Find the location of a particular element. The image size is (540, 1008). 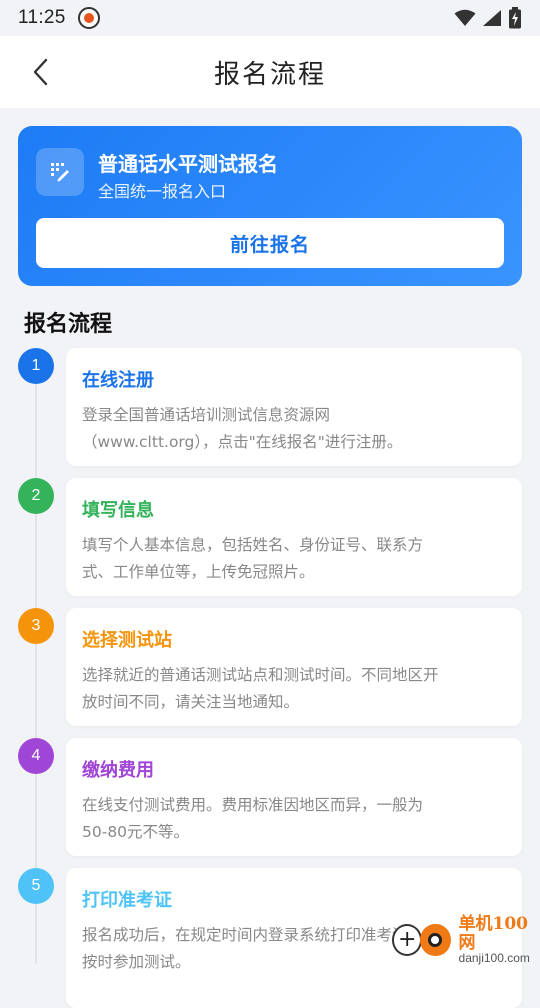

step-card-pay-fee: 缴纳费用 在线支付测试费用。费用标准因地区而异，一般为 50-80元不等。 is located at coordinates (294, 797).